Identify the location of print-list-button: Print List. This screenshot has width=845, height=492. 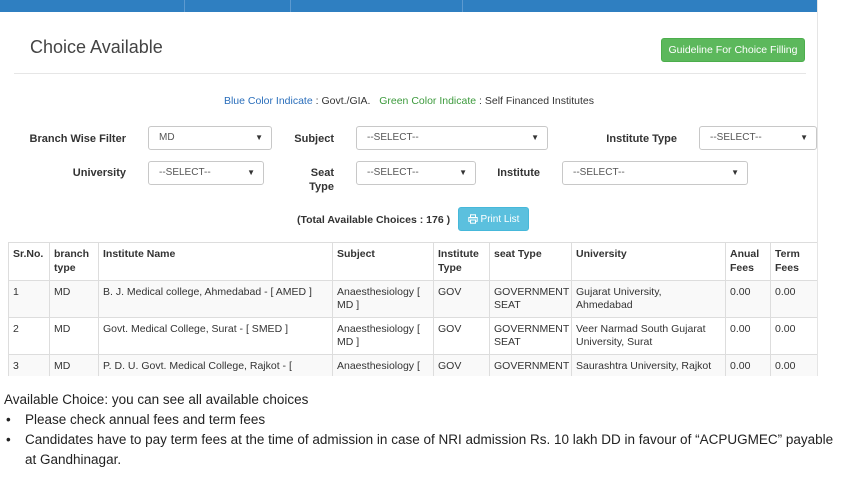
(493, 219).